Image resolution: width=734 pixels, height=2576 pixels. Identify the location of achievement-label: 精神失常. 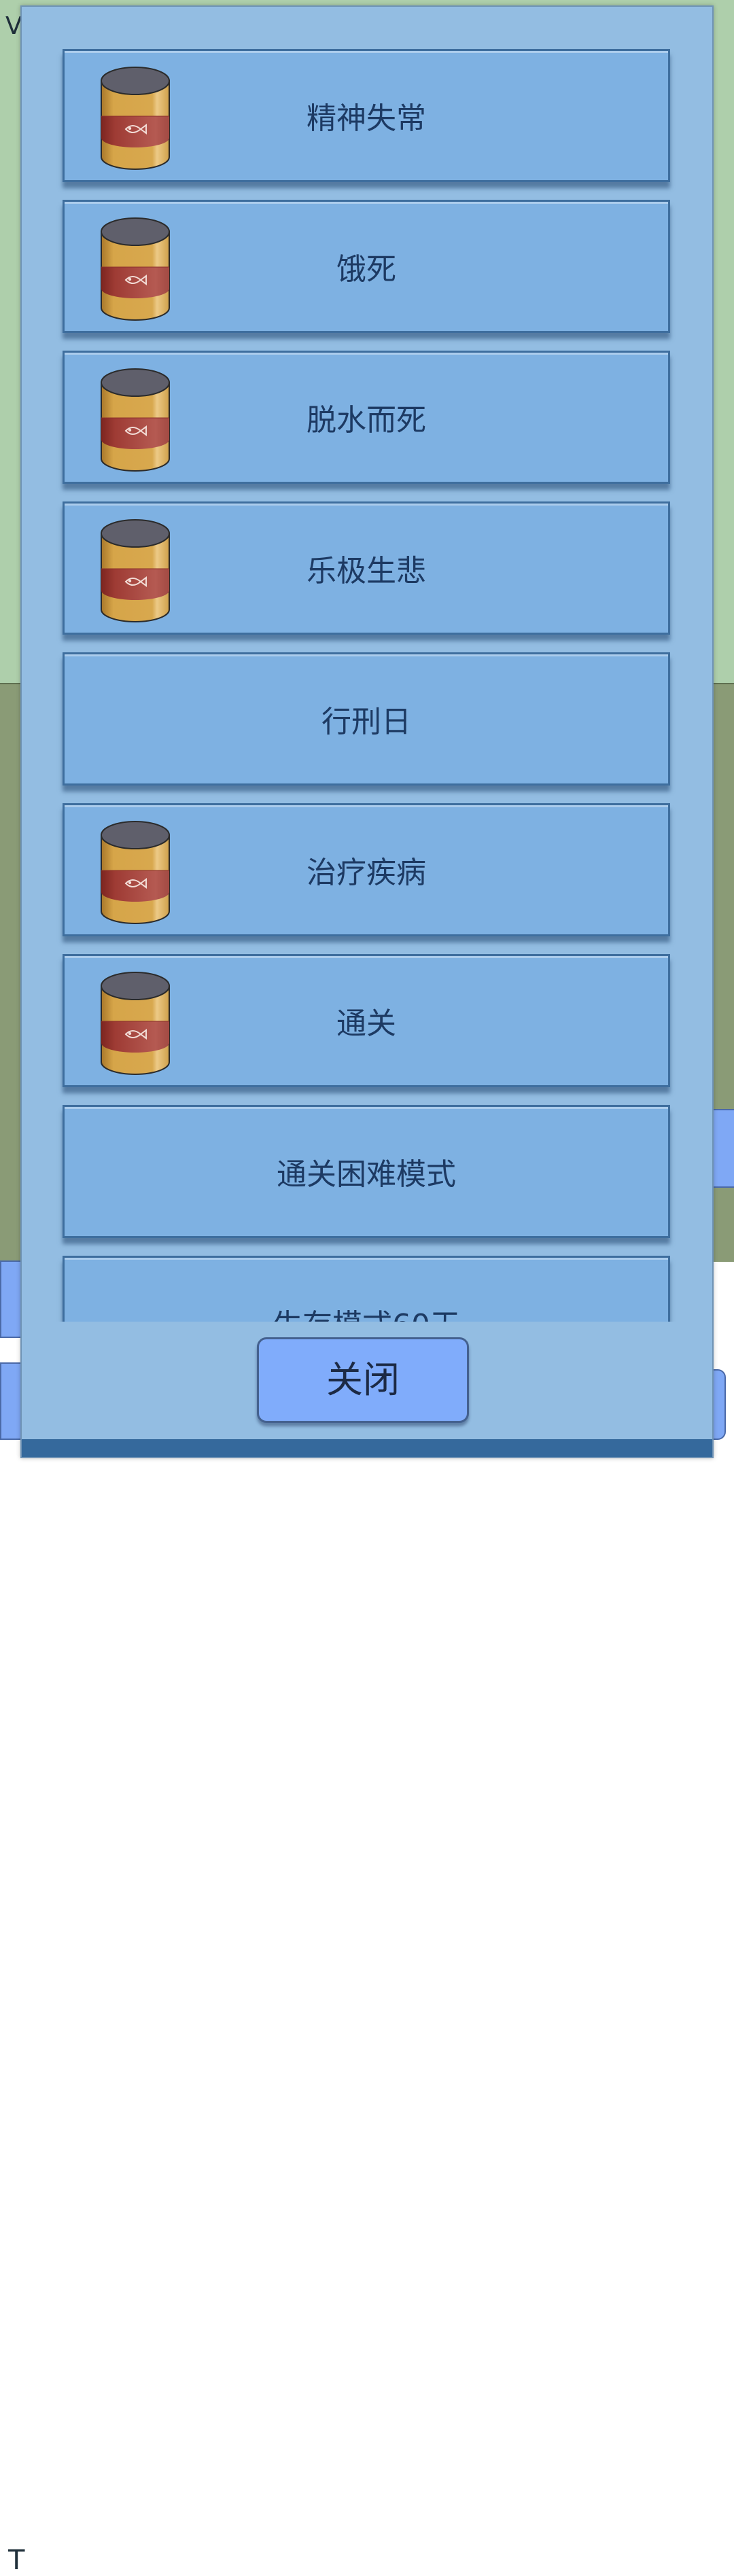
(366, 118).